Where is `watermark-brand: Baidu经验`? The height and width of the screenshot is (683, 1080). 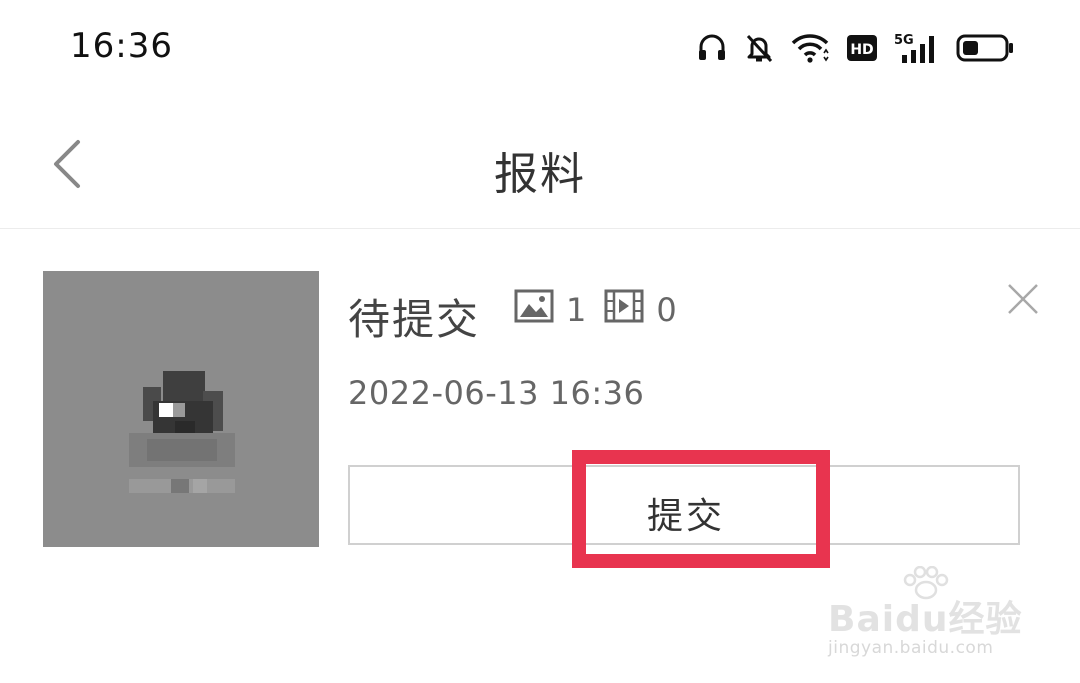
watermark-brand: Baidu经验 is located at coordinates (925, 619).